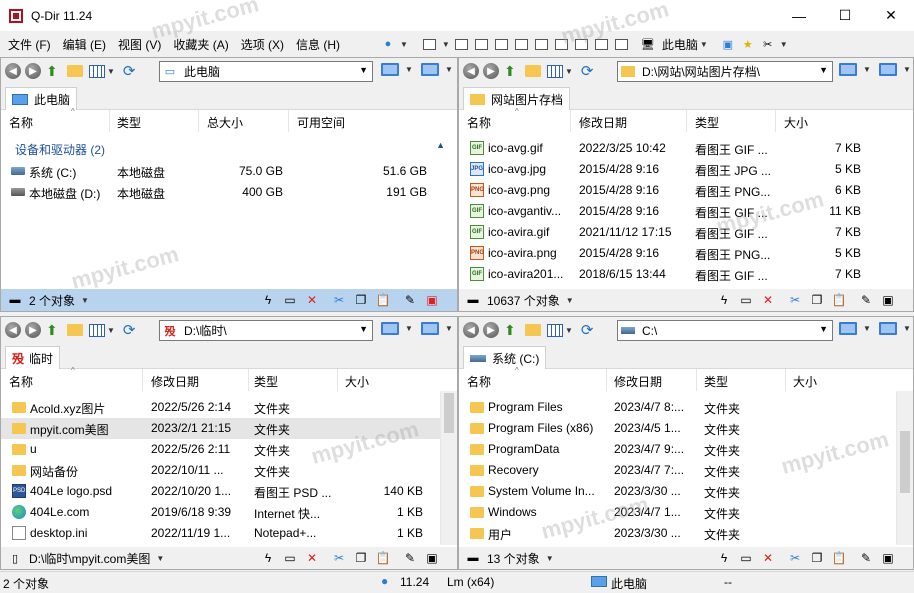 The image size is (914, 593). What do you see at coordinates (229, 428) in the screenshot?
I see `list-item: mpyit.com美图 2023/2/1 21:15 文件夹` at bounding box center [229, 428].